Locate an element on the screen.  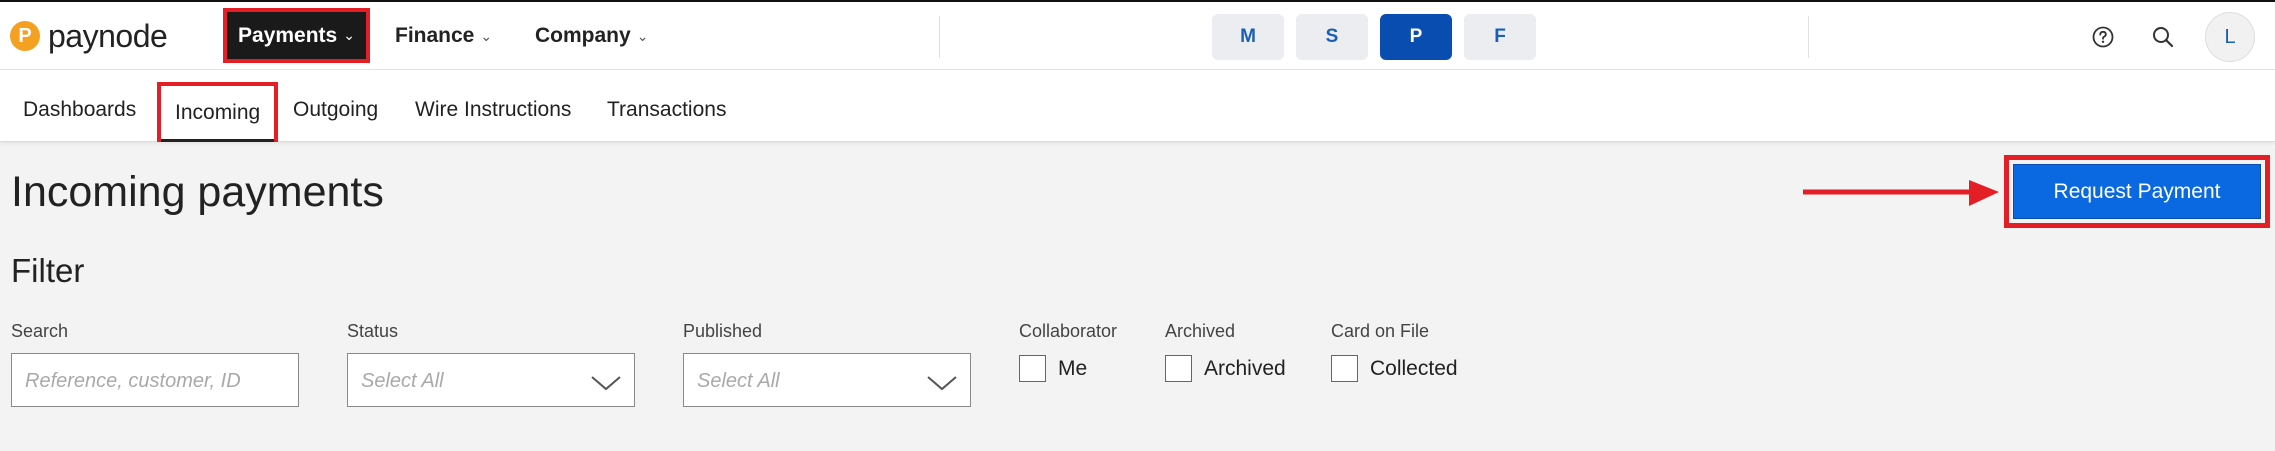
request-payment-highlight: Request Payment is located at coordinates (2137, 191).